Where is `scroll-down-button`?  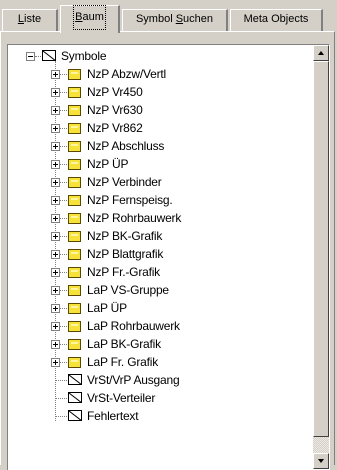 scroll-down-button is located at coordinates (321, 461).